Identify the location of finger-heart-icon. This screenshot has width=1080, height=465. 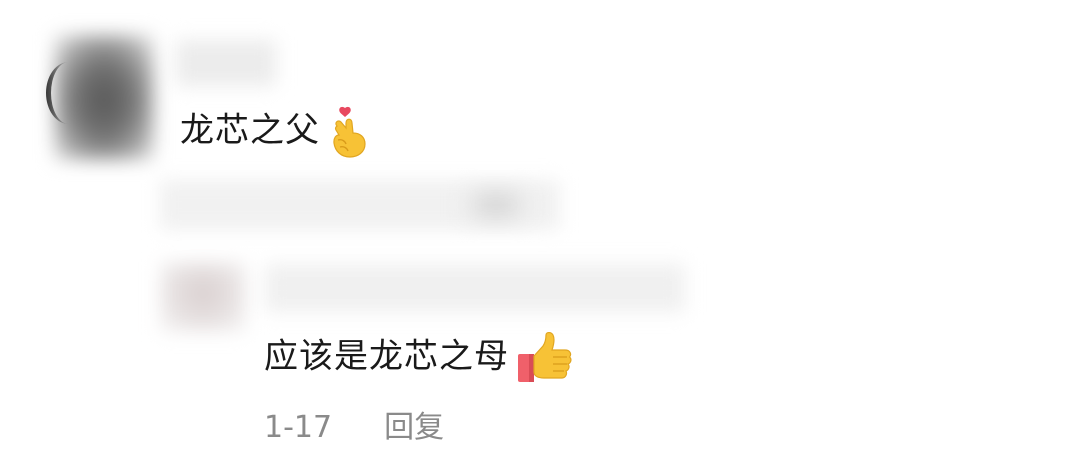
(348, 132).